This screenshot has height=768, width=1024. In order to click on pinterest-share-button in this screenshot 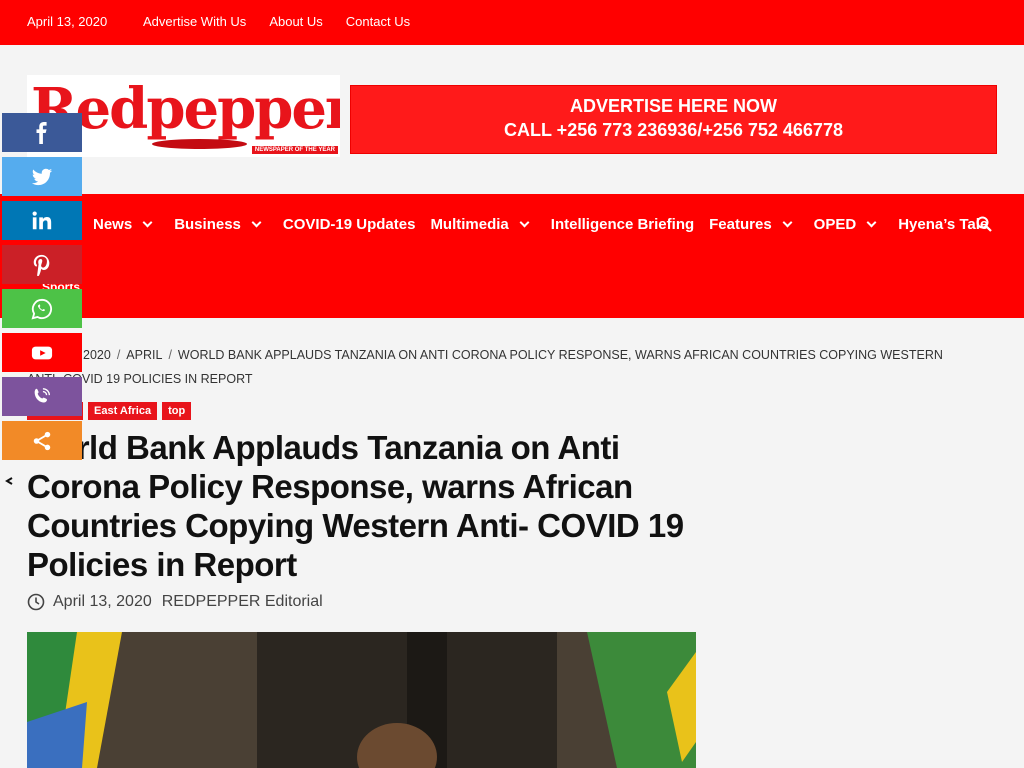, I will do `click(42, 264)`.